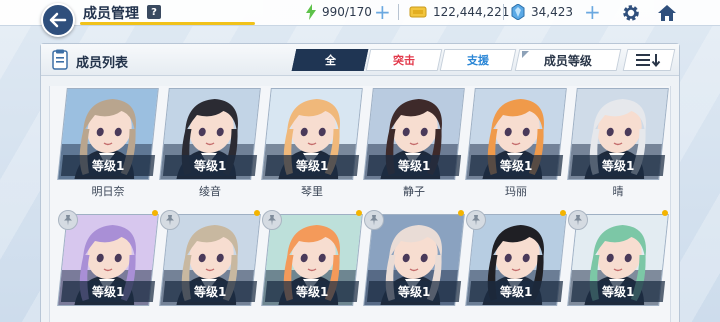 This screenshot has height=322, width=720. I want to click on tab-striker-label: 突击, so click(404, 60).